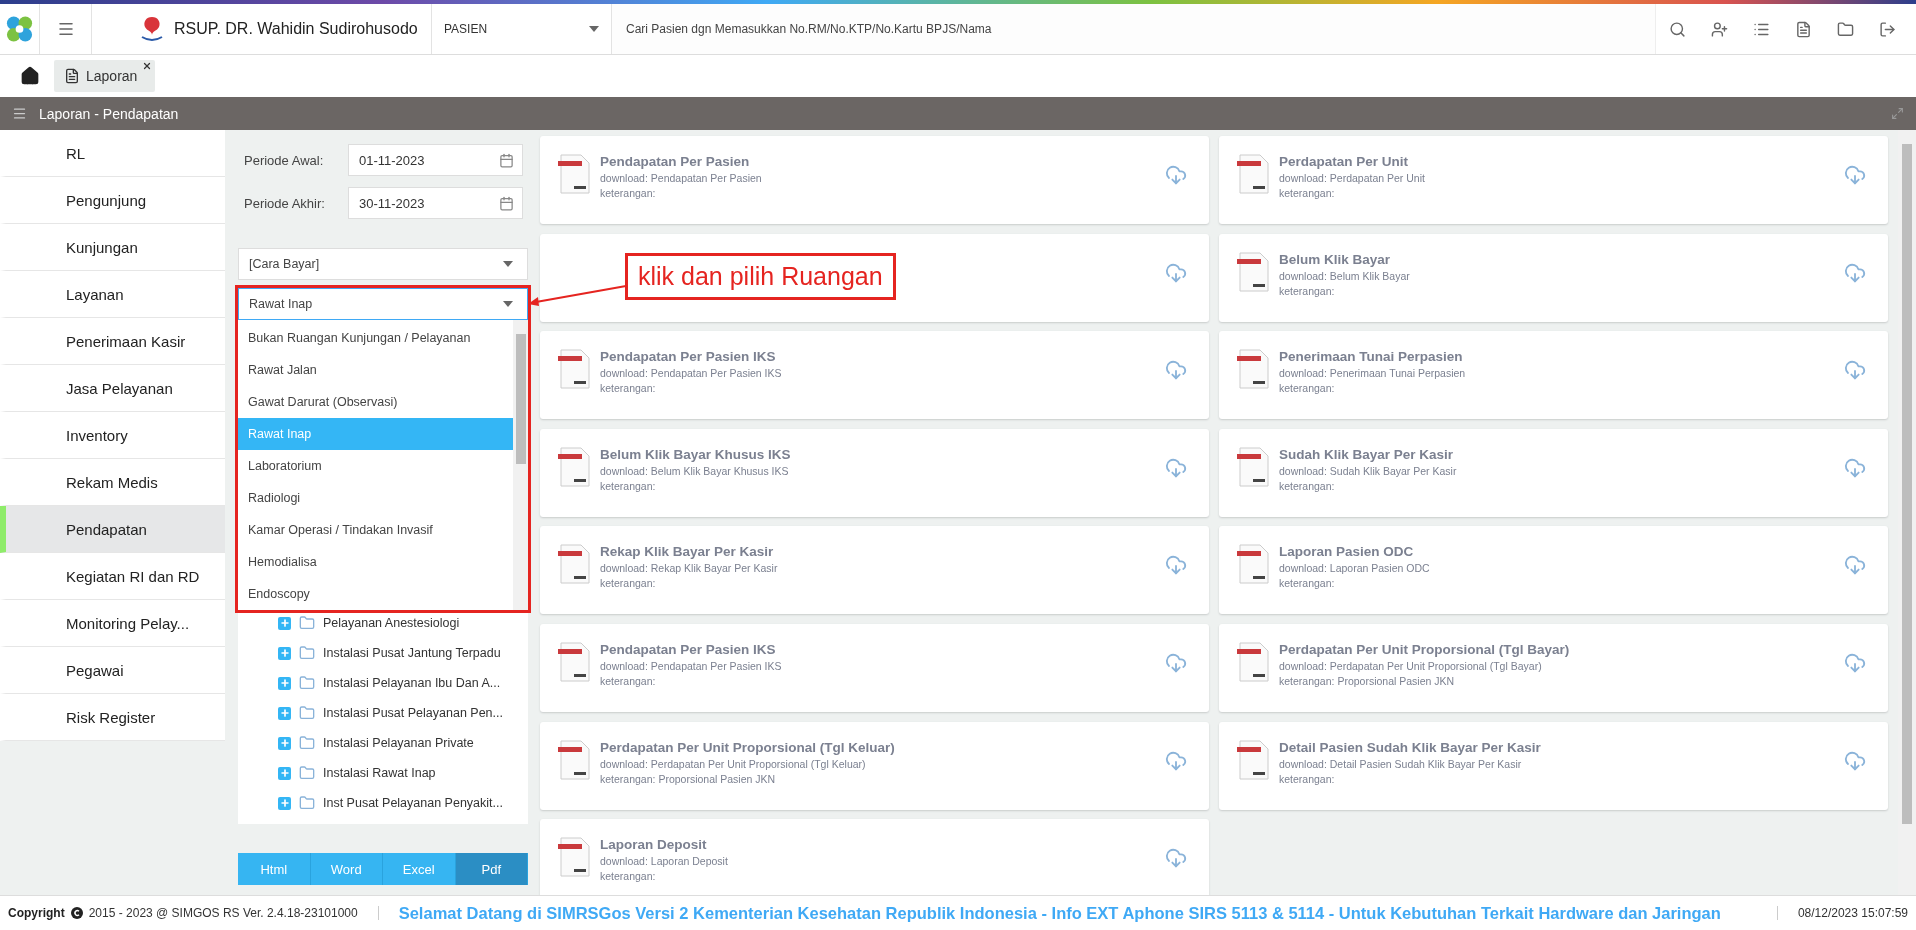  I want to click on field-label: Periode Akhir:, so click(284, 203).